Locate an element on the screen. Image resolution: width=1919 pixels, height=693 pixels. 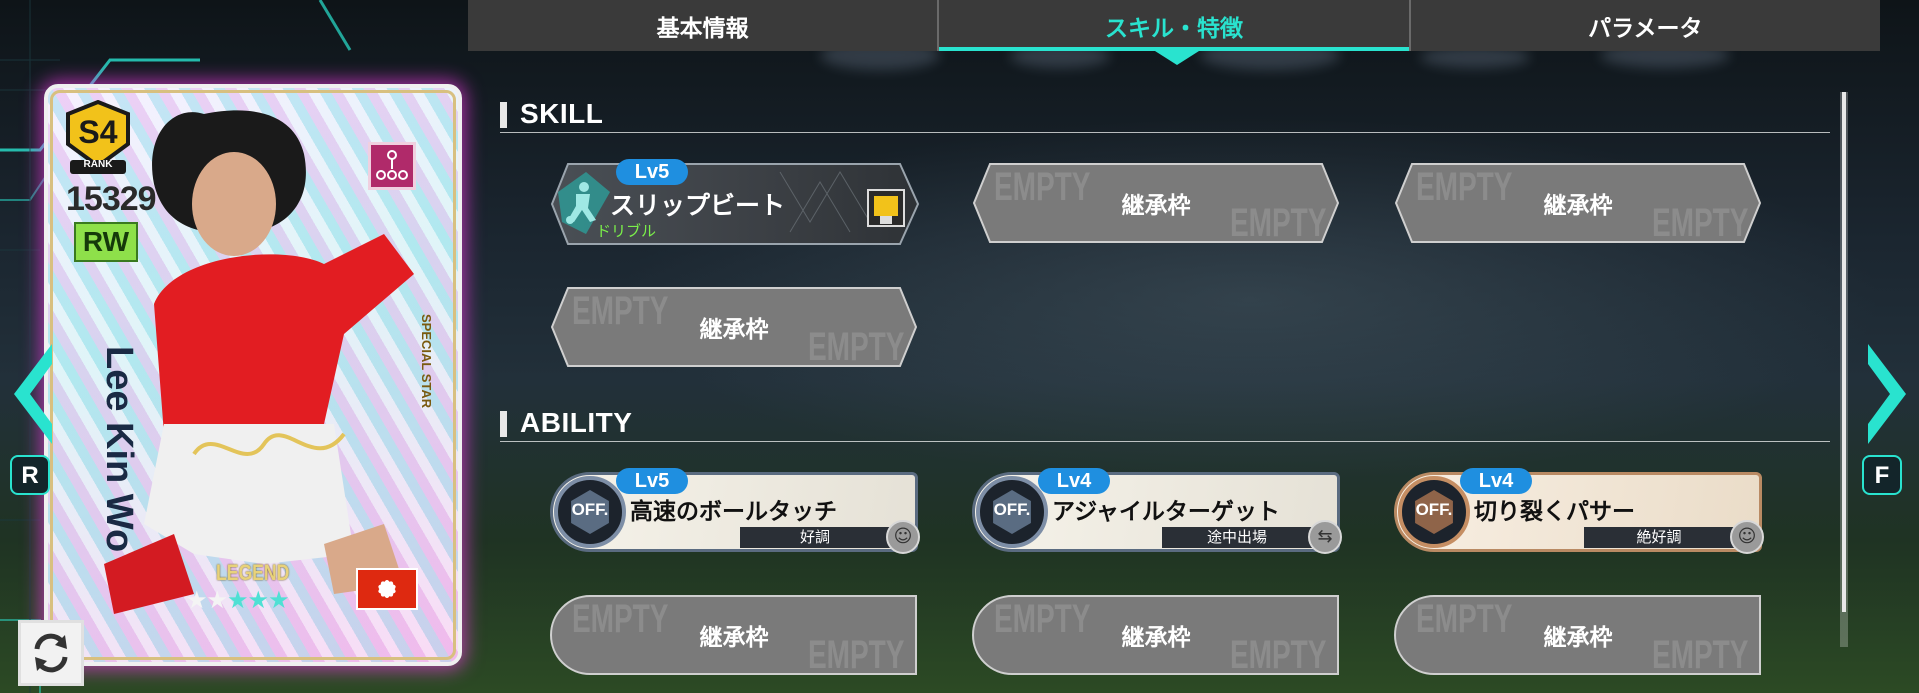
ability-name: アジャイルターゲット is located at coordinates (1166, 512).